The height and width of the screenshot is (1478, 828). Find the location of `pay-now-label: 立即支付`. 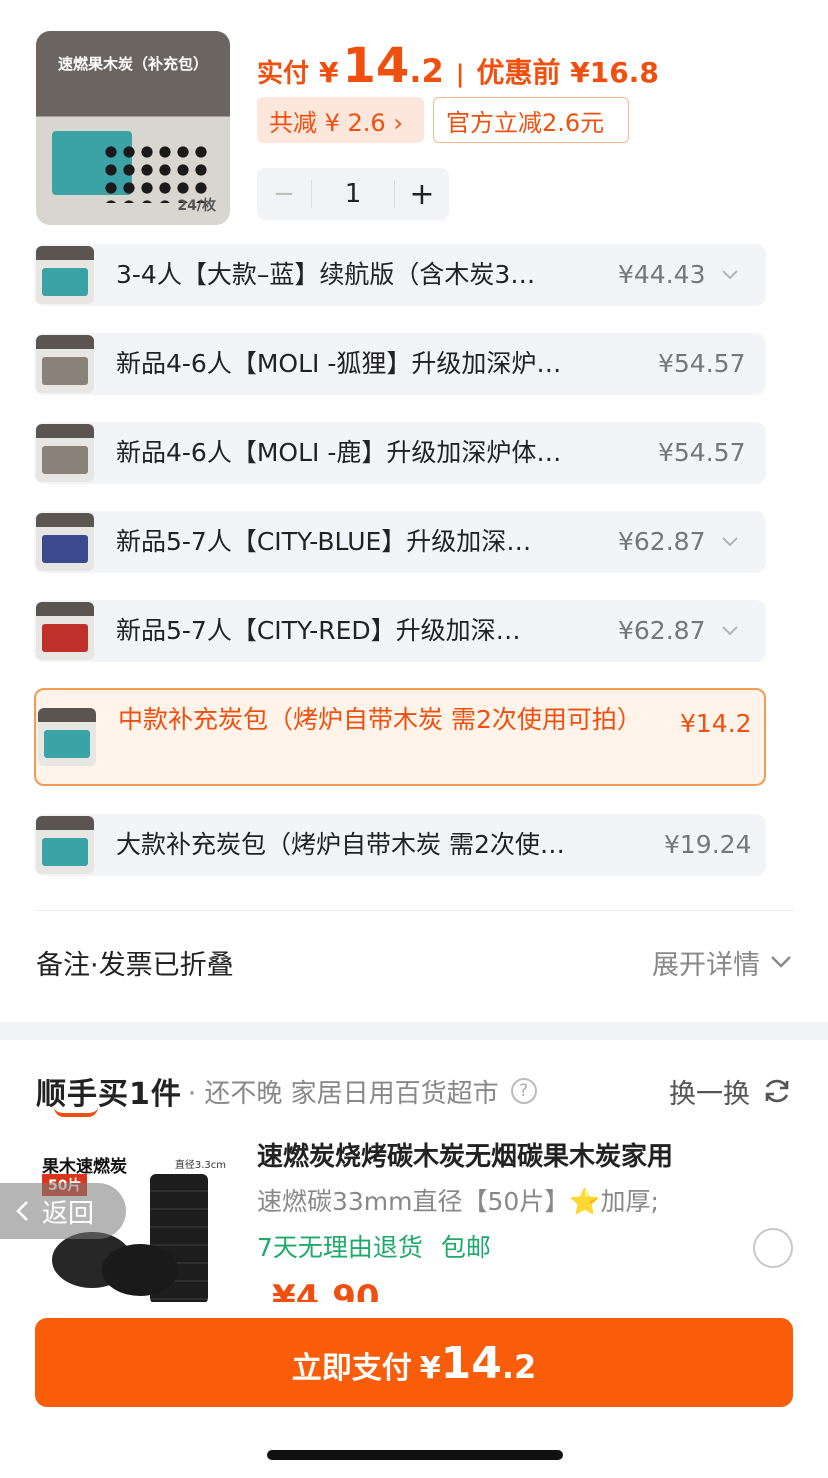

pay-now-label: 立即支付 is located at coordinates (351, 1368).